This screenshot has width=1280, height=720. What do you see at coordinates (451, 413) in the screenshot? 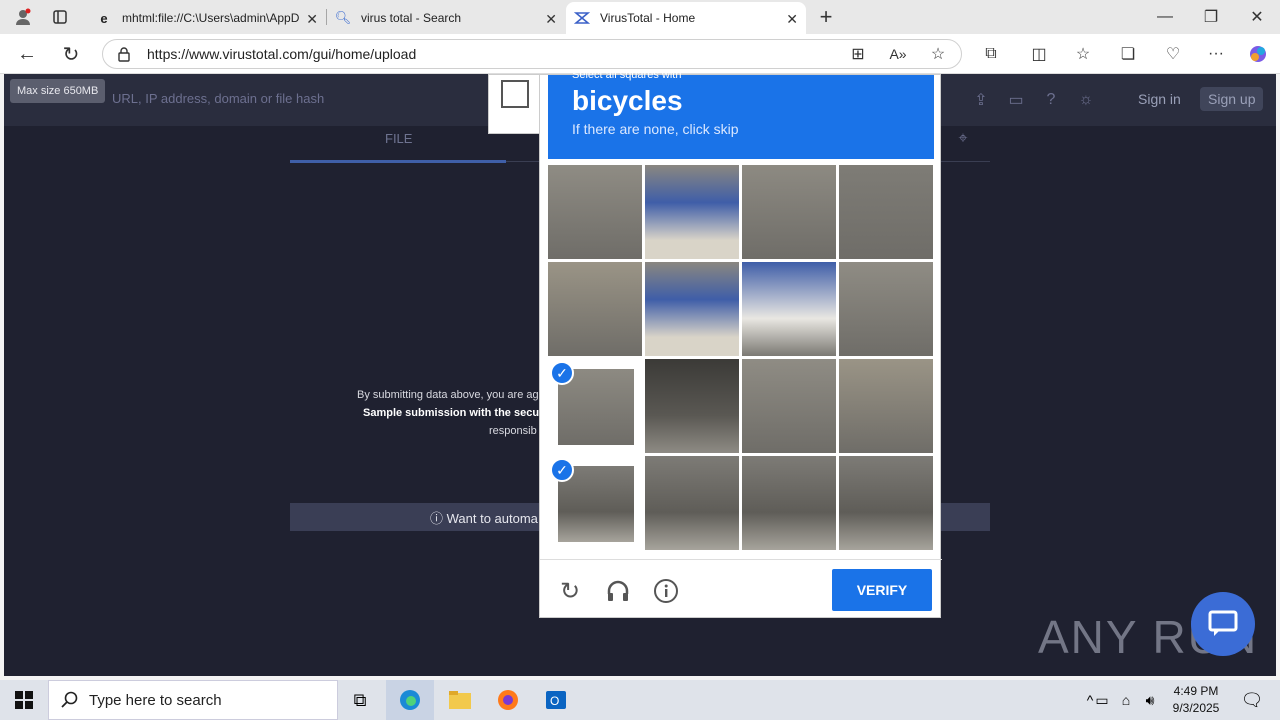
I see `terms-line-bold: Sample submission with the secu` at bounding box center [451, 413].